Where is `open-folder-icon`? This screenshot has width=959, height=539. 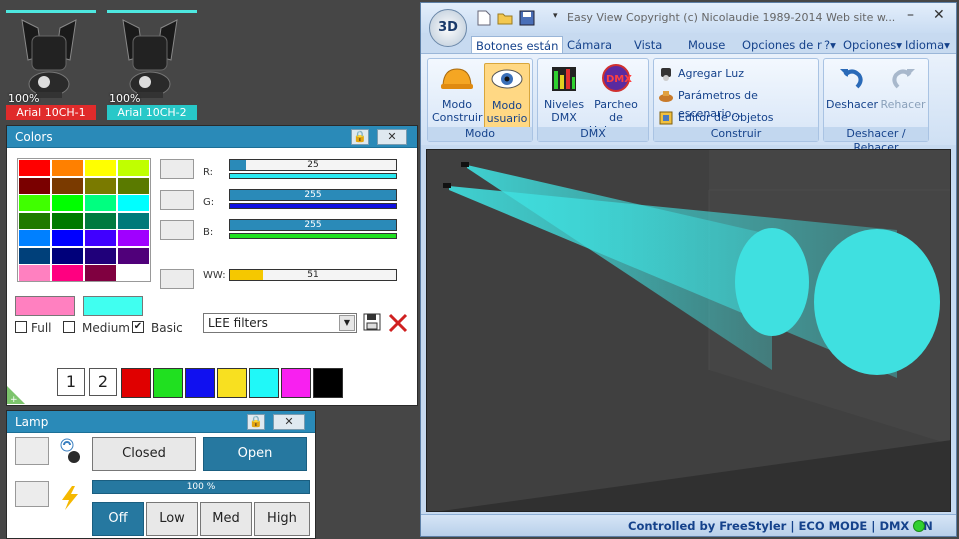 open-folder-icon is located at coordinates (505, 18).